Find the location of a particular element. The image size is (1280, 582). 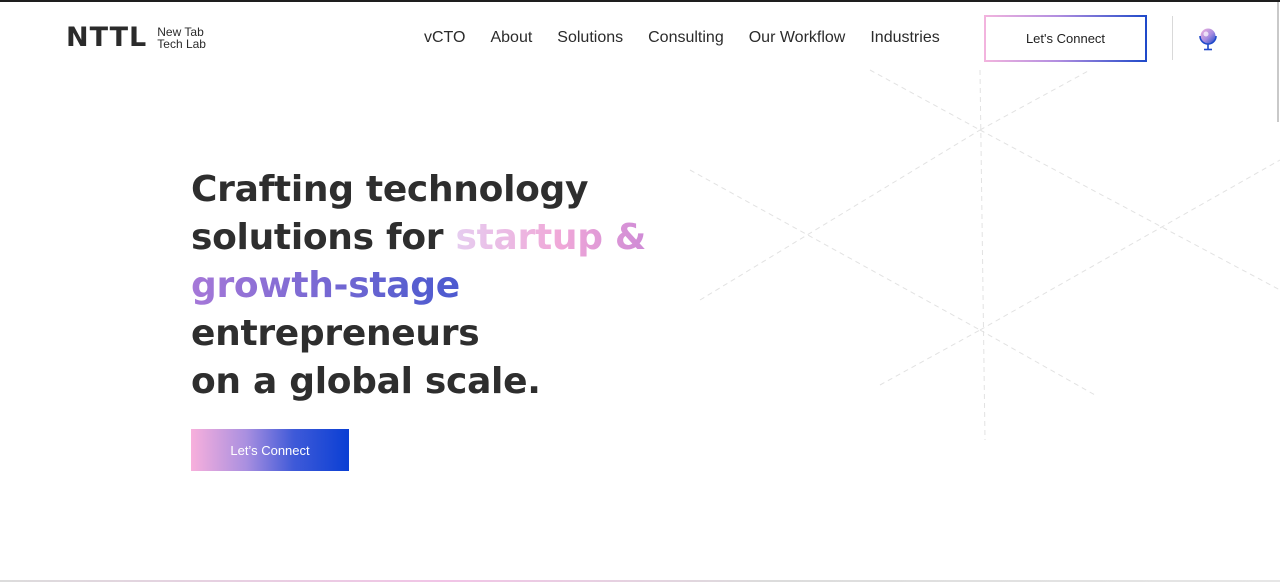

hero-connect-button: Let’s Connect is located at coordinates (270, 450).